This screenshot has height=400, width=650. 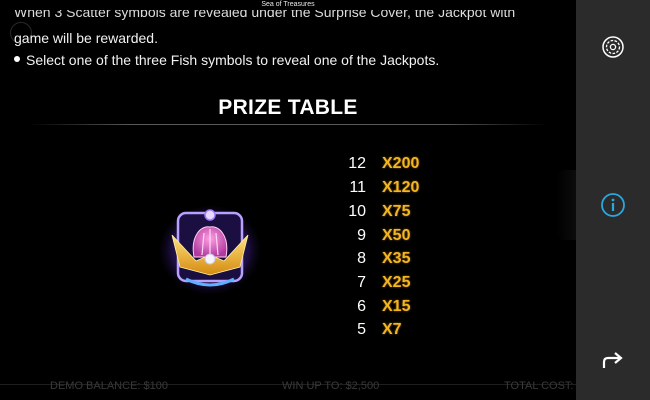 I want to click on prize-row-7: 7 X25, so click(x=390, y=286).